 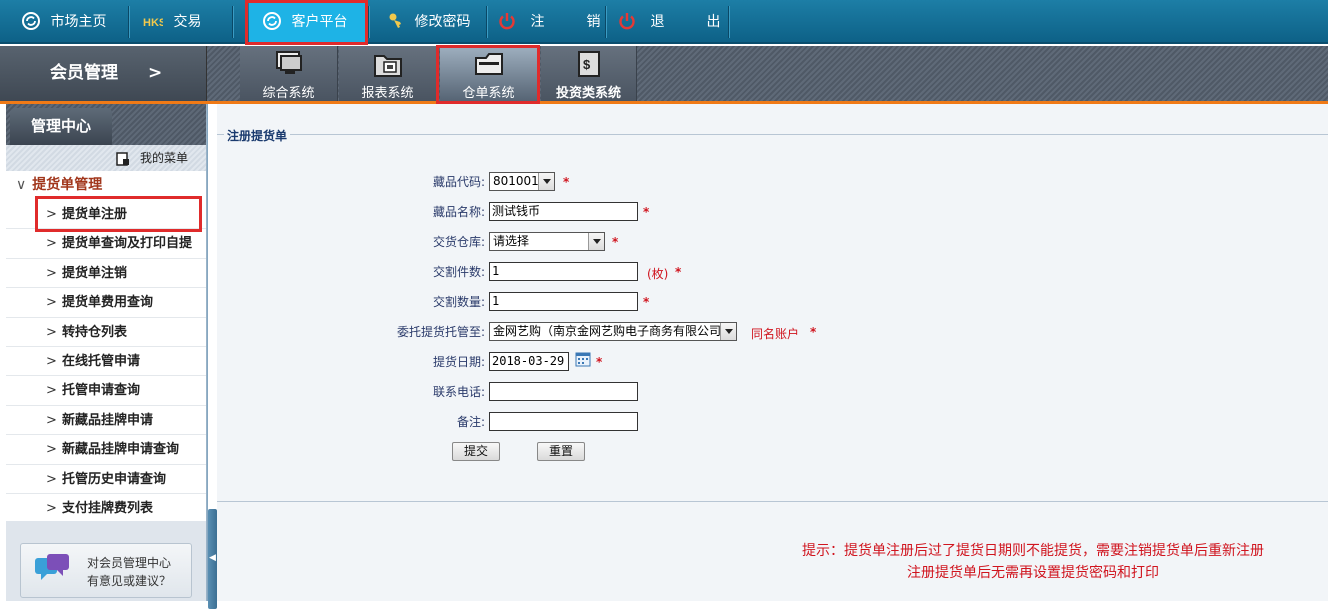 I want to click on sidebar-menu-item: > 在线托管申请, so click(x=106, y=362).